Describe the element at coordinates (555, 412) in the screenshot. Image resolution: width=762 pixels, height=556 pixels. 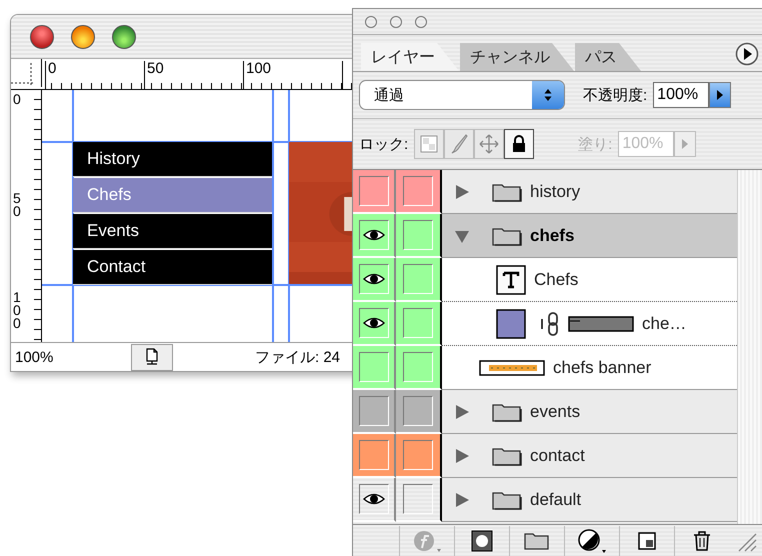
I see `layer-name: events` at that location.